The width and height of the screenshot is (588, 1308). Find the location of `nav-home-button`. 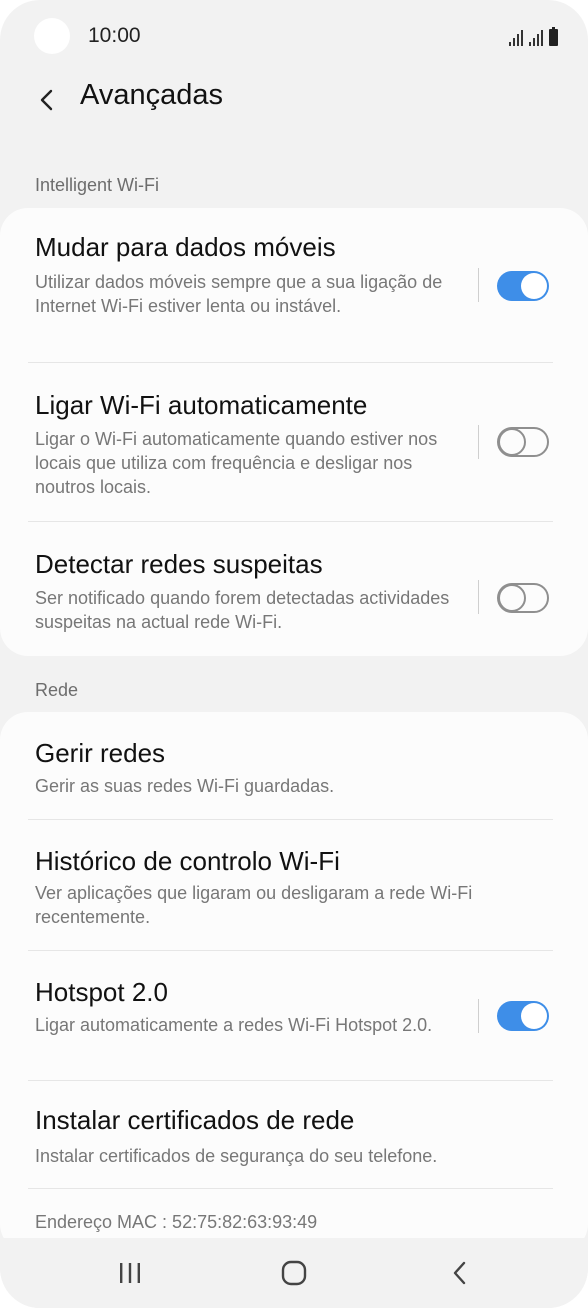

nav-home-button is located at coordinates (294, 1273).